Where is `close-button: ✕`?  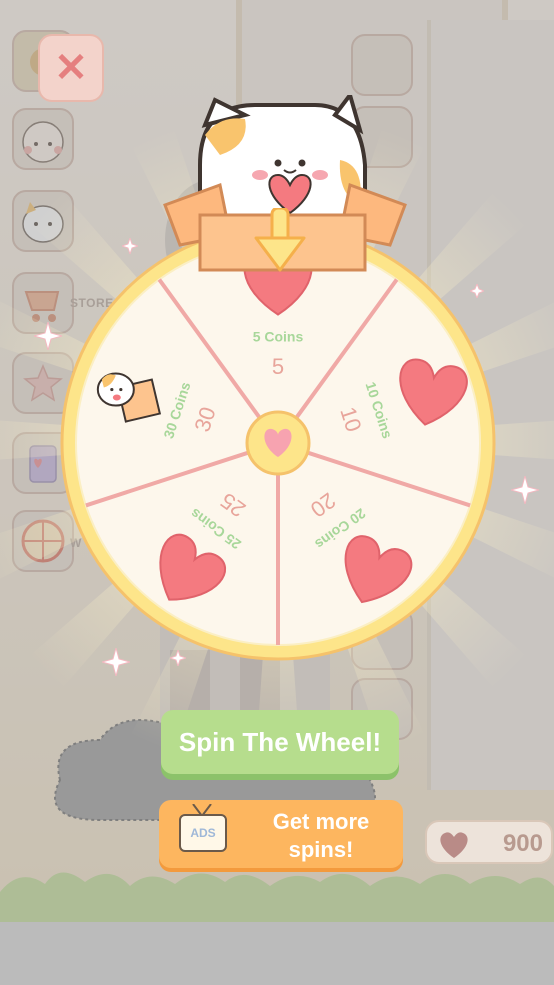 close-button: ✕ is located at coordinates (71, 68).